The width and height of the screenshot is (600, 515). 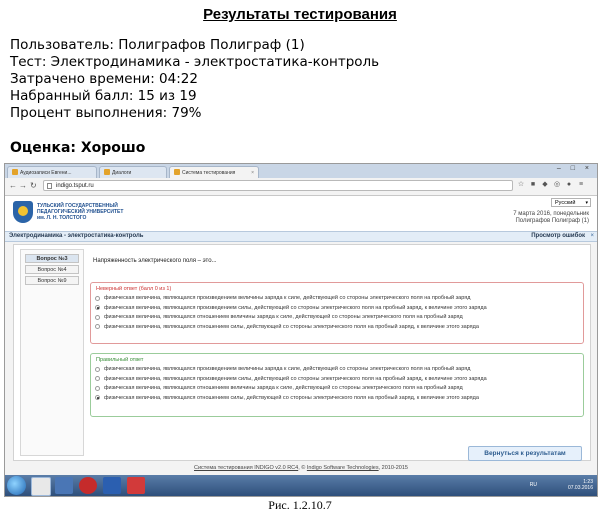 I want to click on system-link: Система тестирования INDIGO v2.0 RC4, so click(x=246, y=468).